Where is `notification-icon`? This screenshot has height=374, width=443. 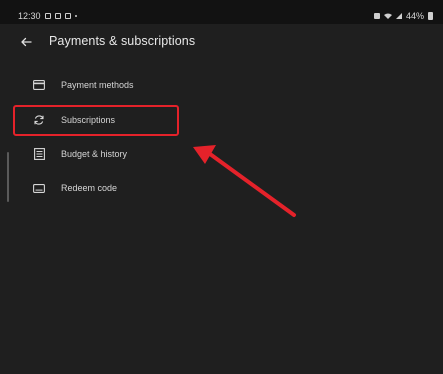 notification-icon is located at coordinates (47, 16).